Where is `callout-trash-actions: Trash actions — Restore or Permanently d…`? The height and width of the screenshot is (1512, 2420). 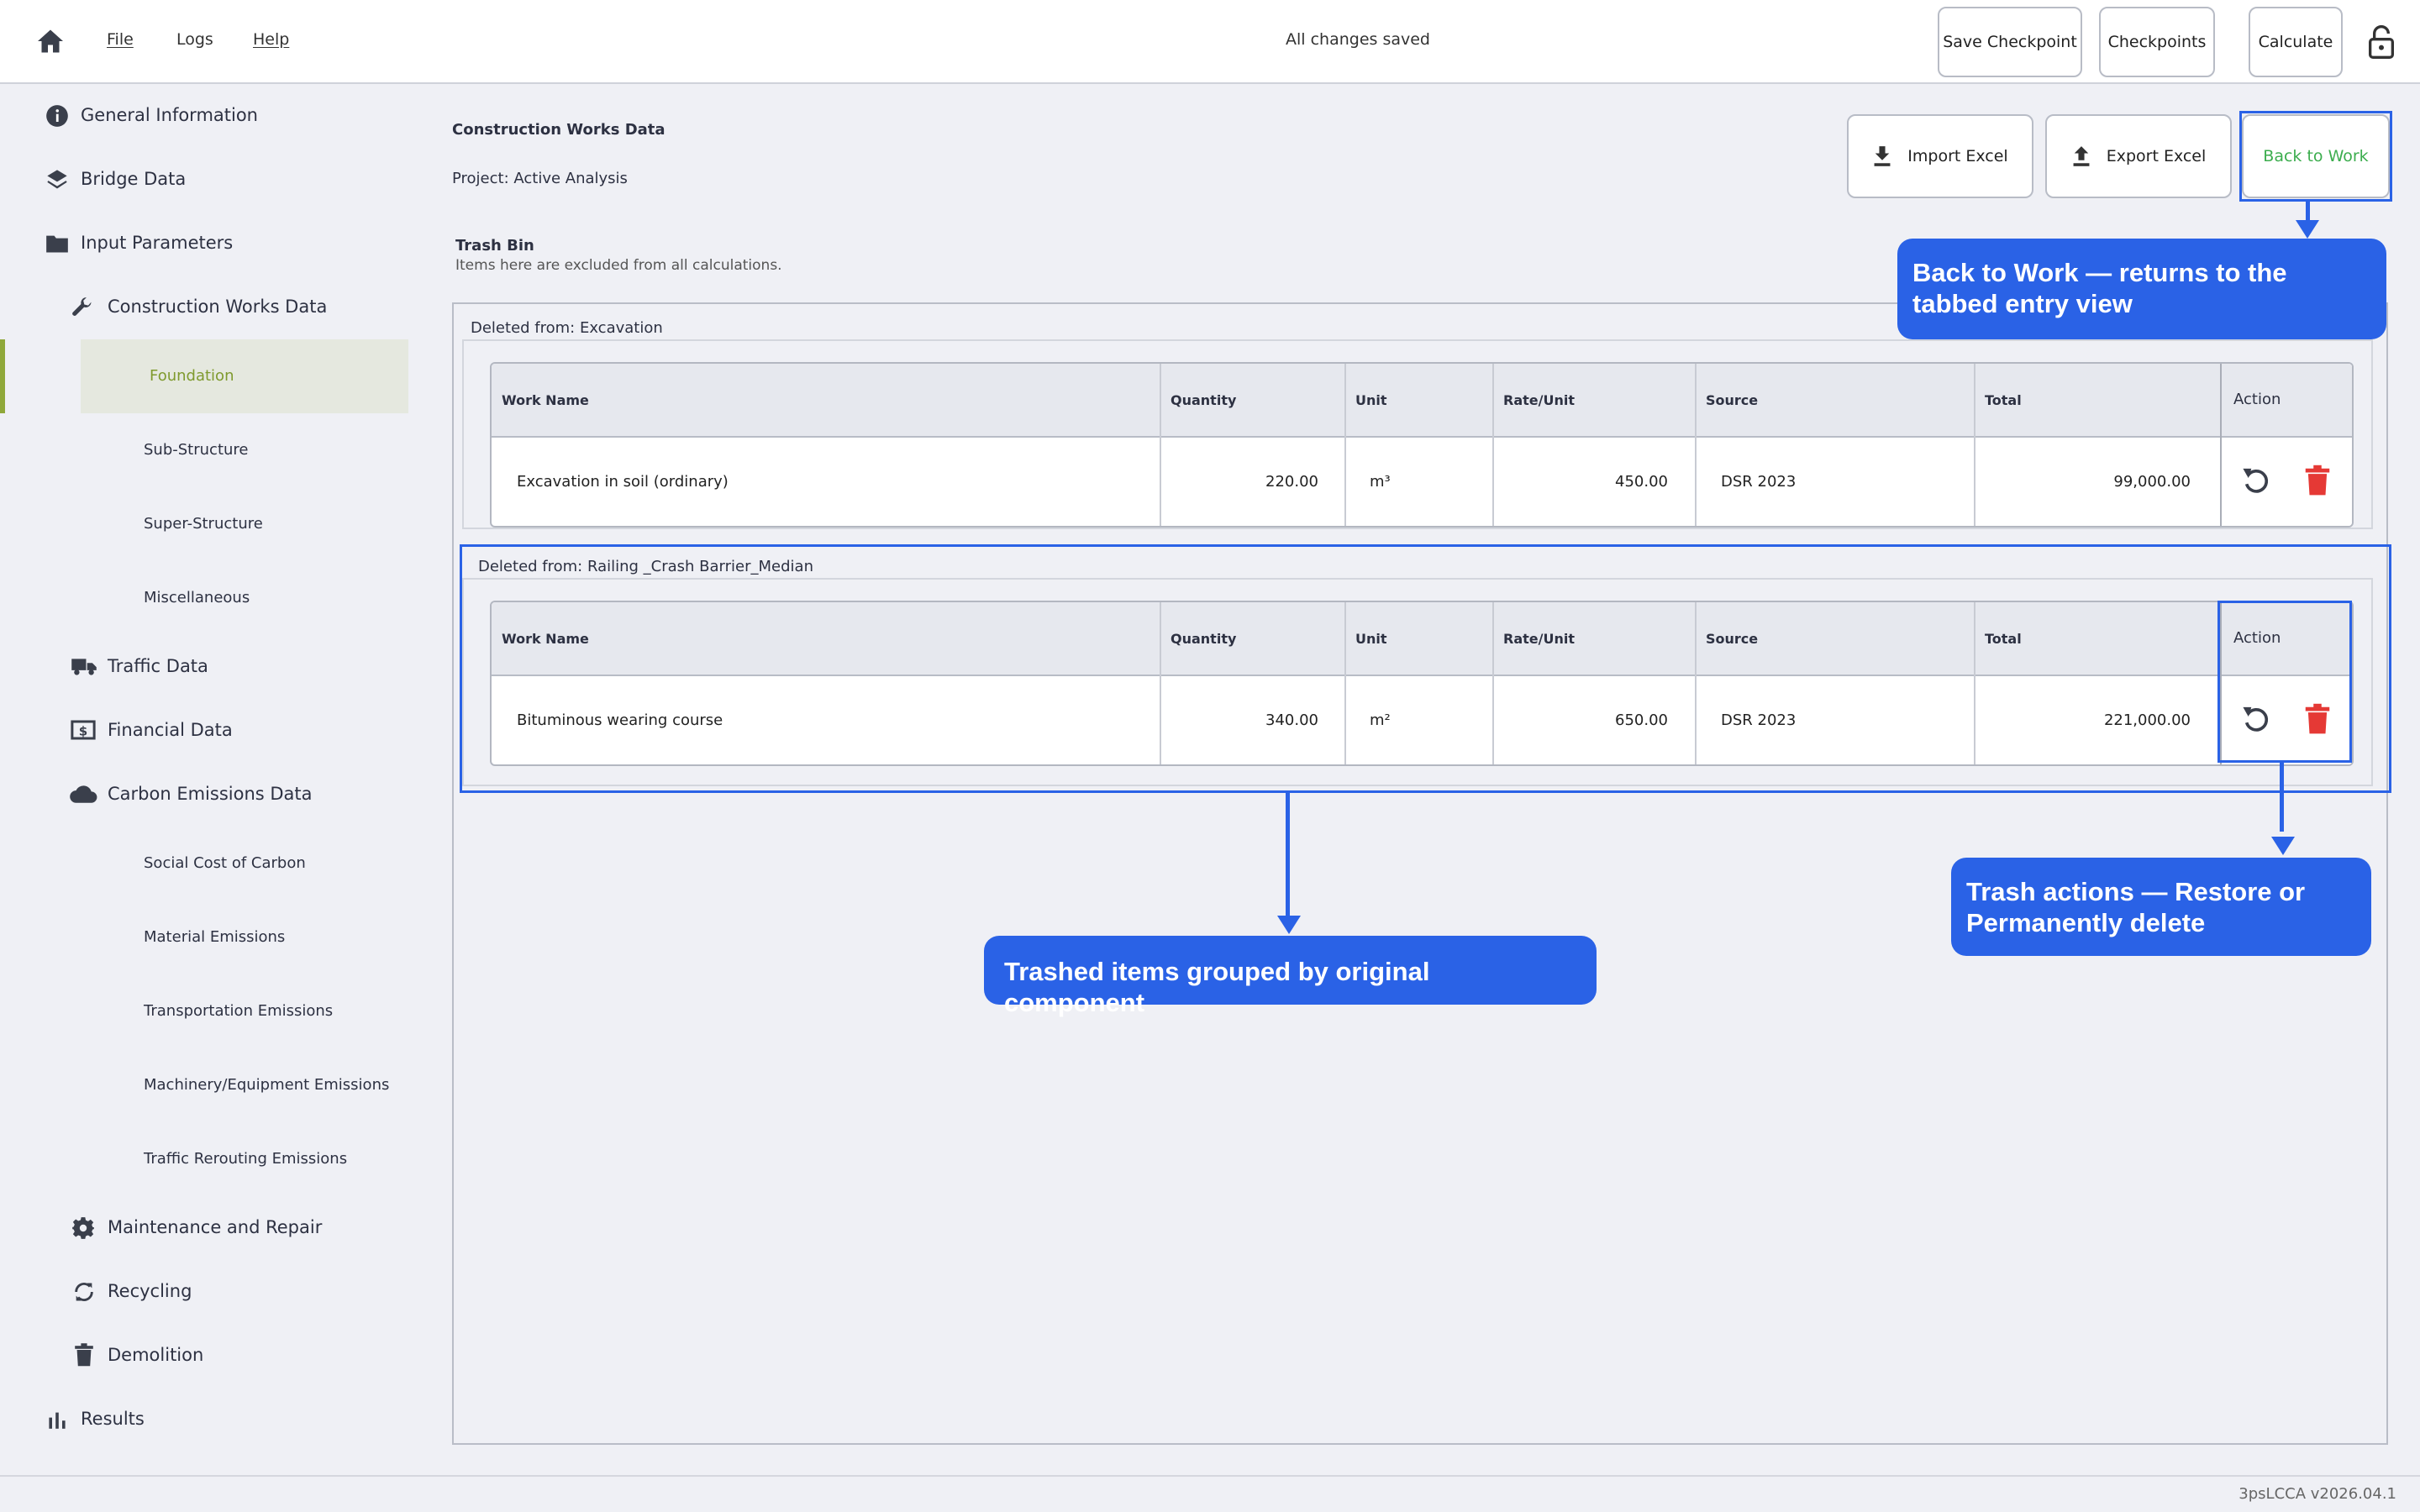 callout-trash-actions: Trash actions — Restore or Permanently d… is located at coordinates (2161, 907).